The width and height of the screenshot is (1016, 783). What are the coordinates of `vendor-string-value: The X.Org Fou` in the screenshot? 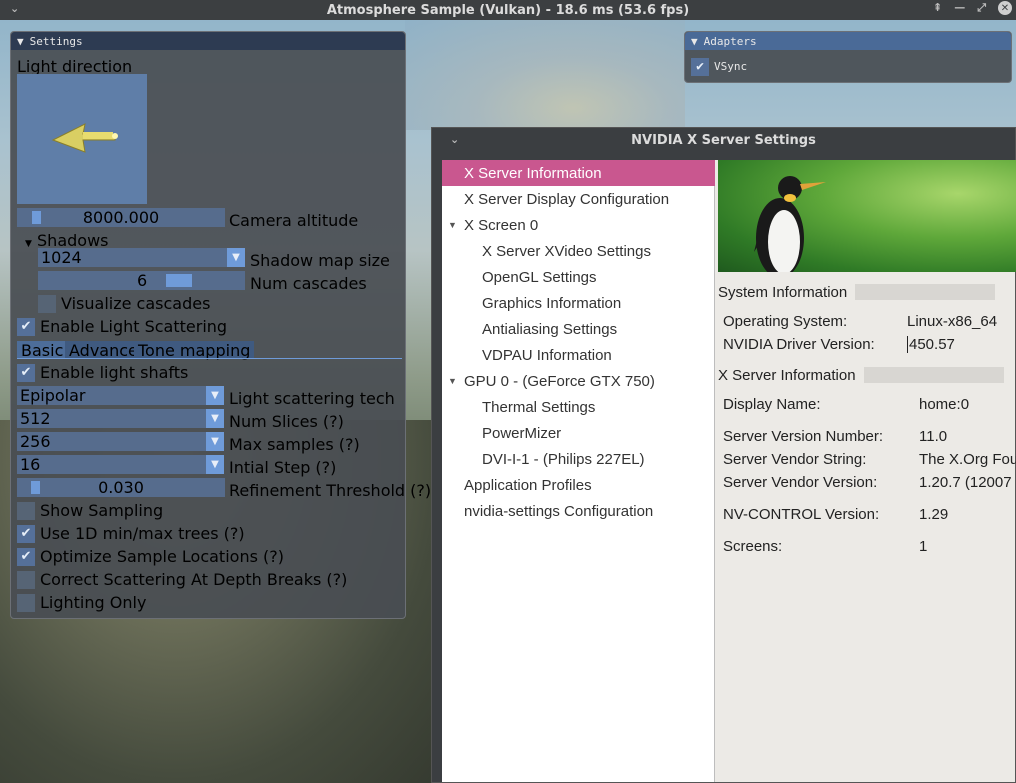 It's located at (967, 459).